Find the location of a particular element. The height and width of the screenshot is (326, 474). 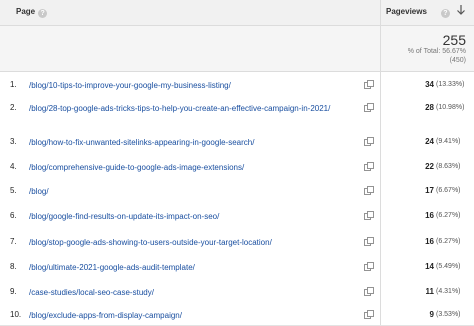

pageviews-percent: (8.63%) is located at coordinates (448, 166).